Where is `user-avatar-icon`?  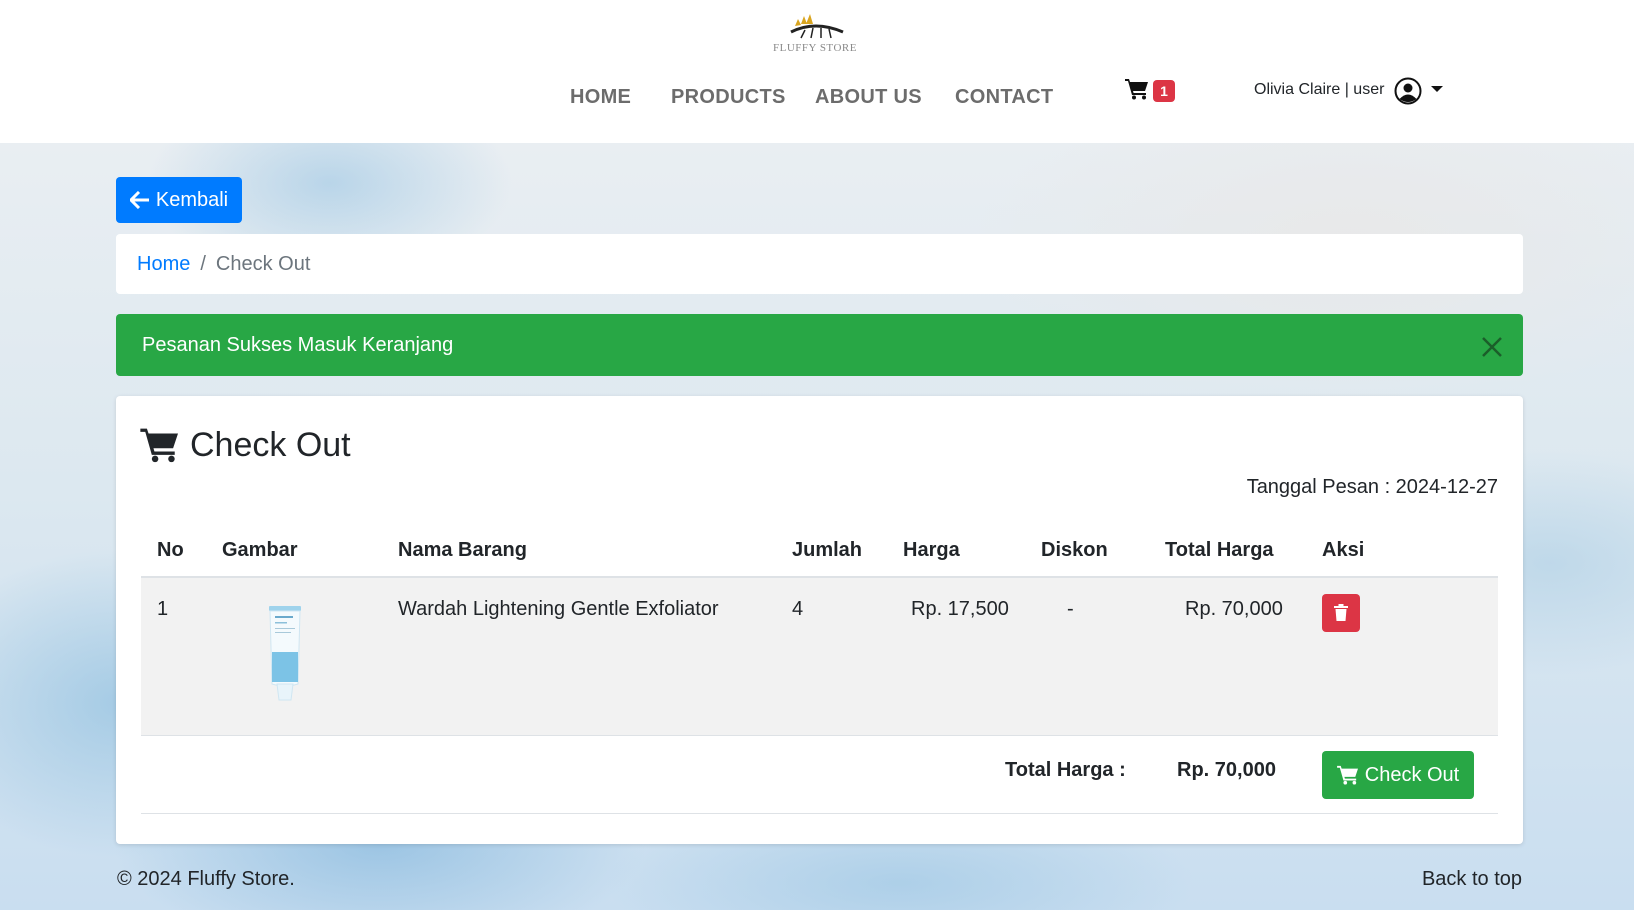
user-avatar-icon is located at coordinates (1408, 91).